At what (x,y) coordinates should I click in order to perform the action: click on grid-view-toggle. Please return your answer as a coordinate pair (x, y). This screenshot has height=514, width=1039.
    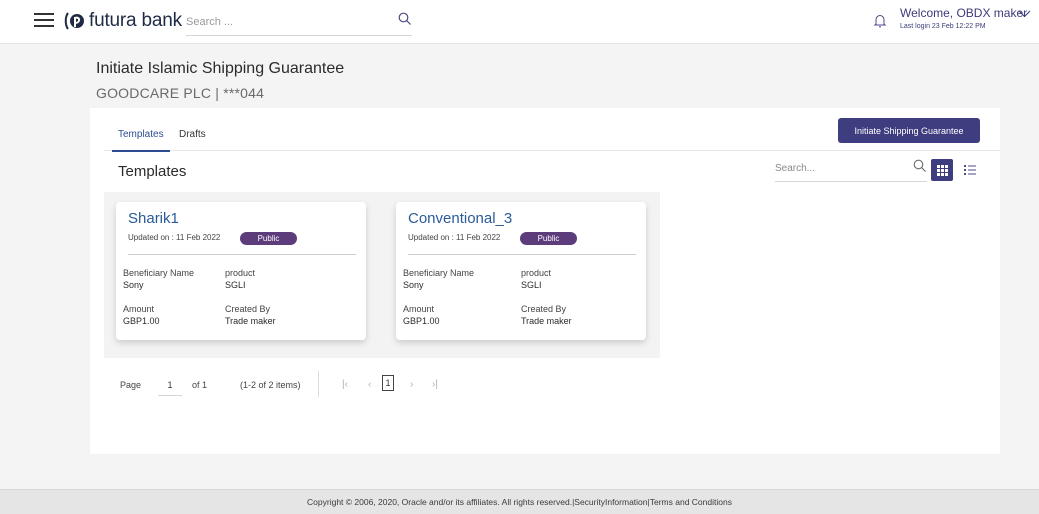
    Looking at the image, I should click on (942, 170).